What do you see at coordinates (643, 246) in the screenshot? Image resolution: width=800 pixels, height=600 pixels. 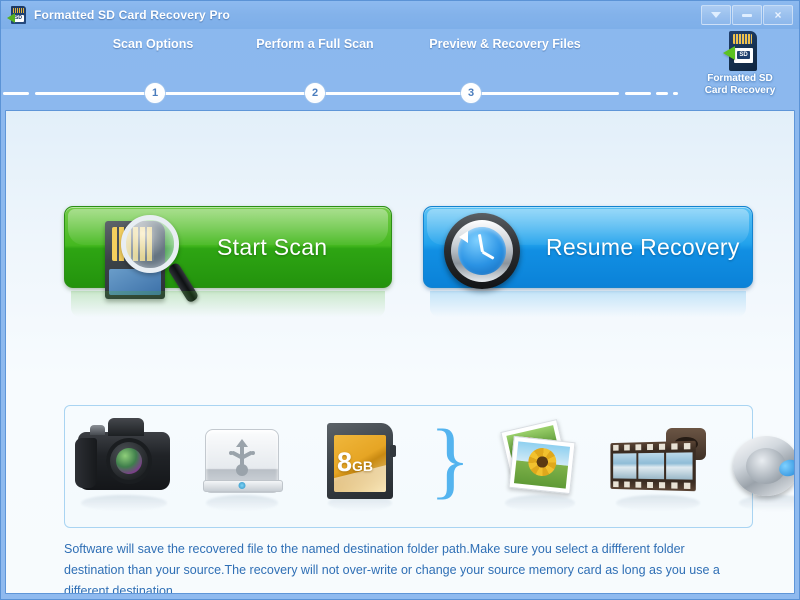 I see `resume-recovery-label: Resume Recovery` at bounding box center [643, 246].